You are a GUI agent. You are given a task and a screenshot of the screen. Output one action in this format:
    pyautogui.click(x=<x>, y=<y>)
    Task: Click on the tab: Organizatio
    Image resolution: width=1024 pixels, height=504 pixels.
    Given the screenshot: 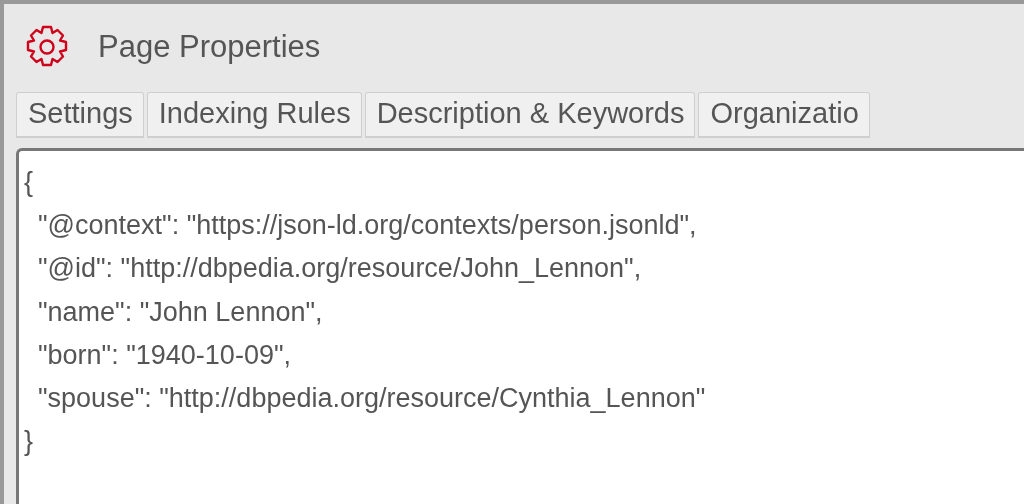 What is the action you would take?
    pyautogui.click(x=784, y=115)
    